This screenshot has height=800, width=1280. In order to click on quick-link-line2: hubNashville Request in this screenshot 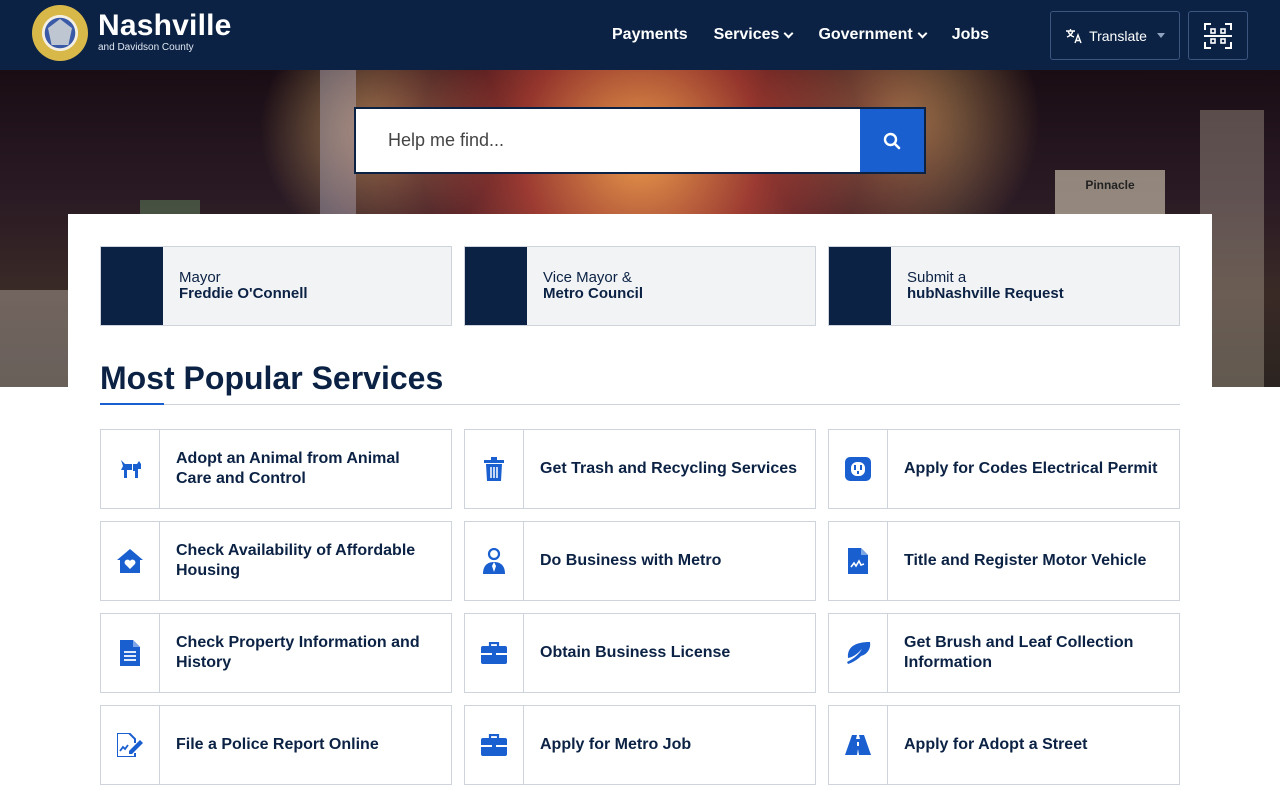, I will do `click(985, 293)`.